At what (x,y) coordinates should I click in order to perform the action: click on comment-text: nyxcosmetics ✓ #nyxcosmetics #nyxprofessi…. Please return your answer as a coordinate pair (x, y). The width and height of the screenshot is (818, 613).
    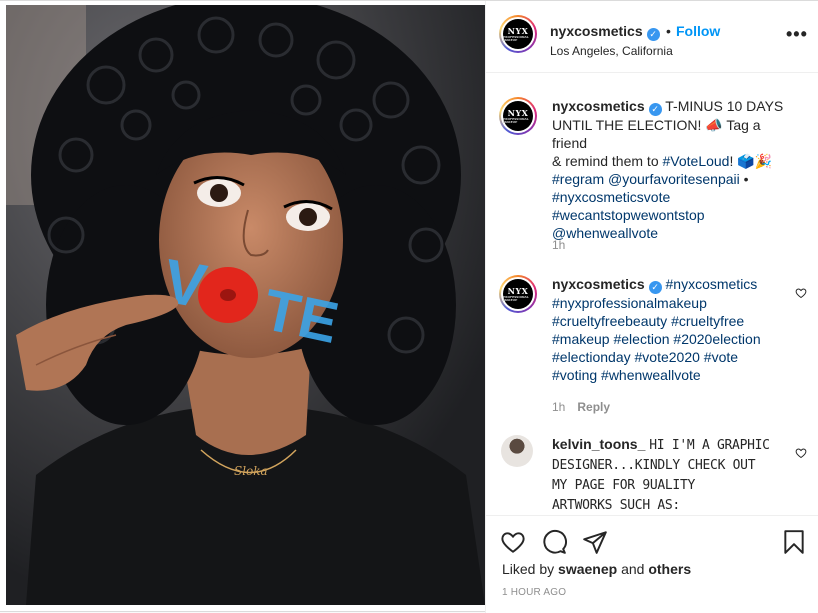
    Looking at the image, I should click on (672, 329).